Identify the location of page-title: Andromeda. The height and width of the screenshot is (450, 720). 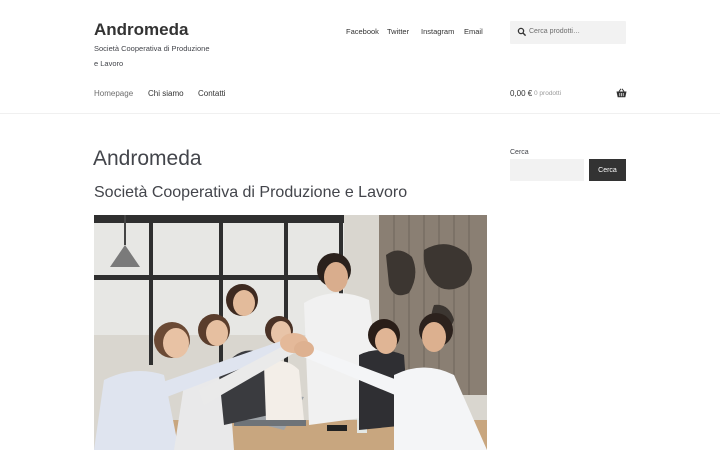
(147, 158).